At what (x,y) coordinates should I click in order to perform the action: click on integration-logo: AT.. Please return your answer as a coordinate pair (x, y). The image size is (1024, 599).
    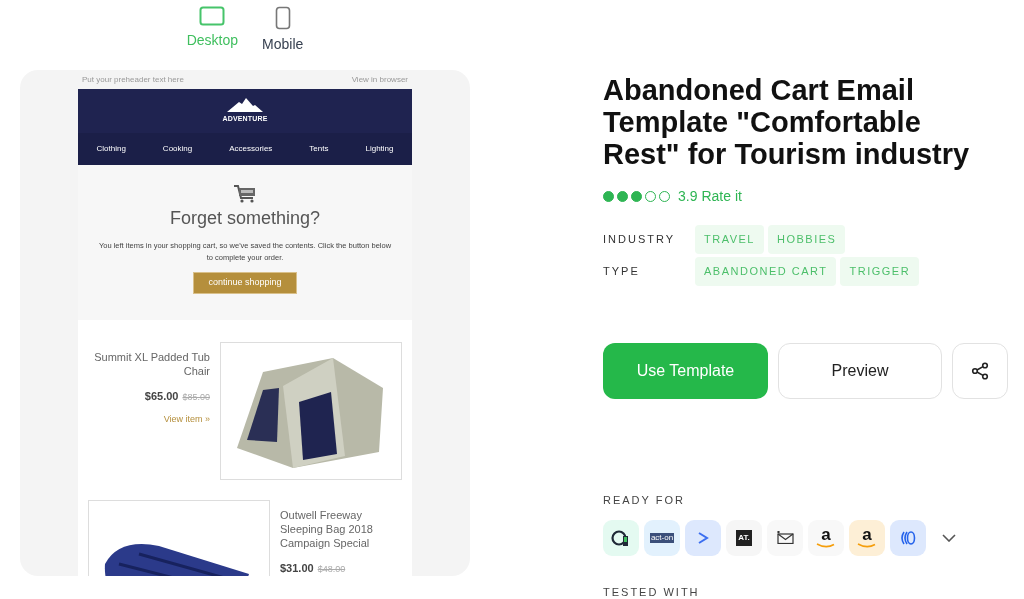
    Looking at the image, I should click on (744, 537).